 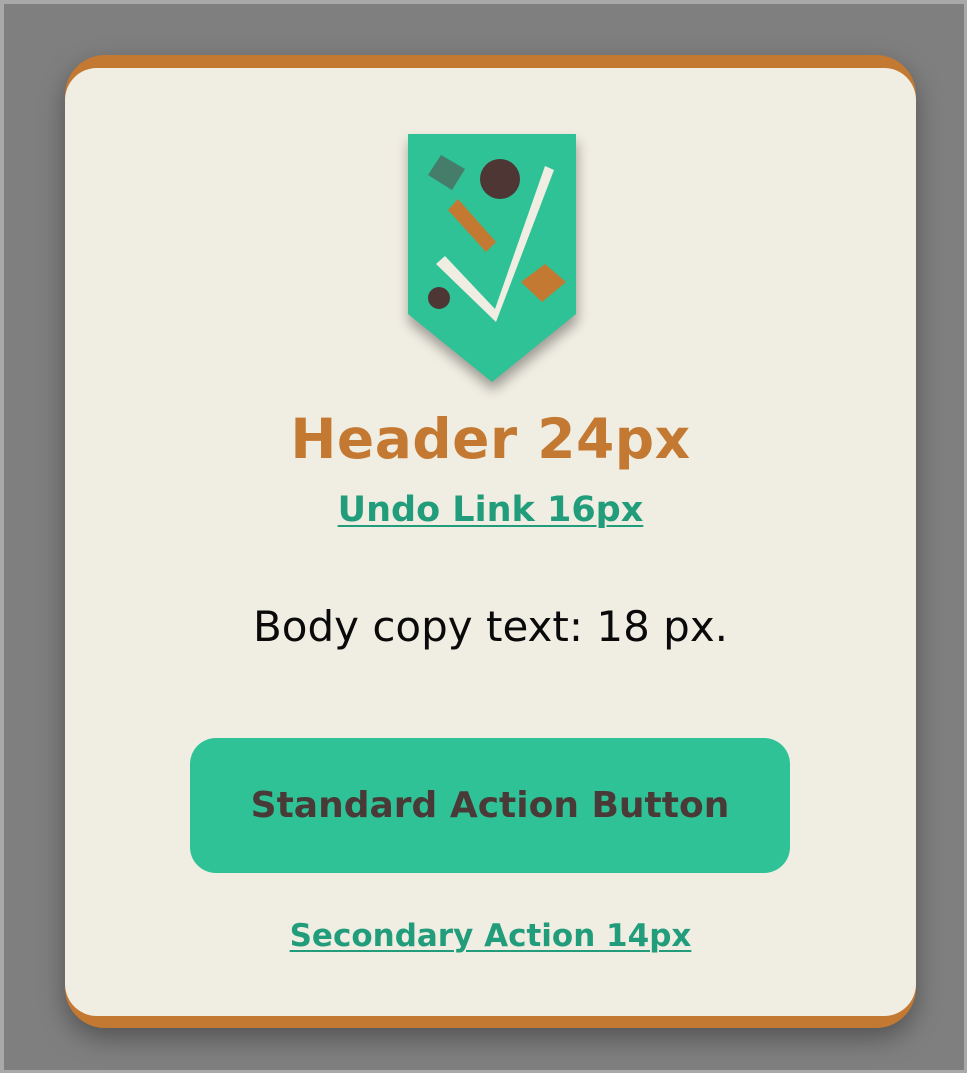 I want to click on undo-link: Undo Link 16px, so click(x=490, y=510).